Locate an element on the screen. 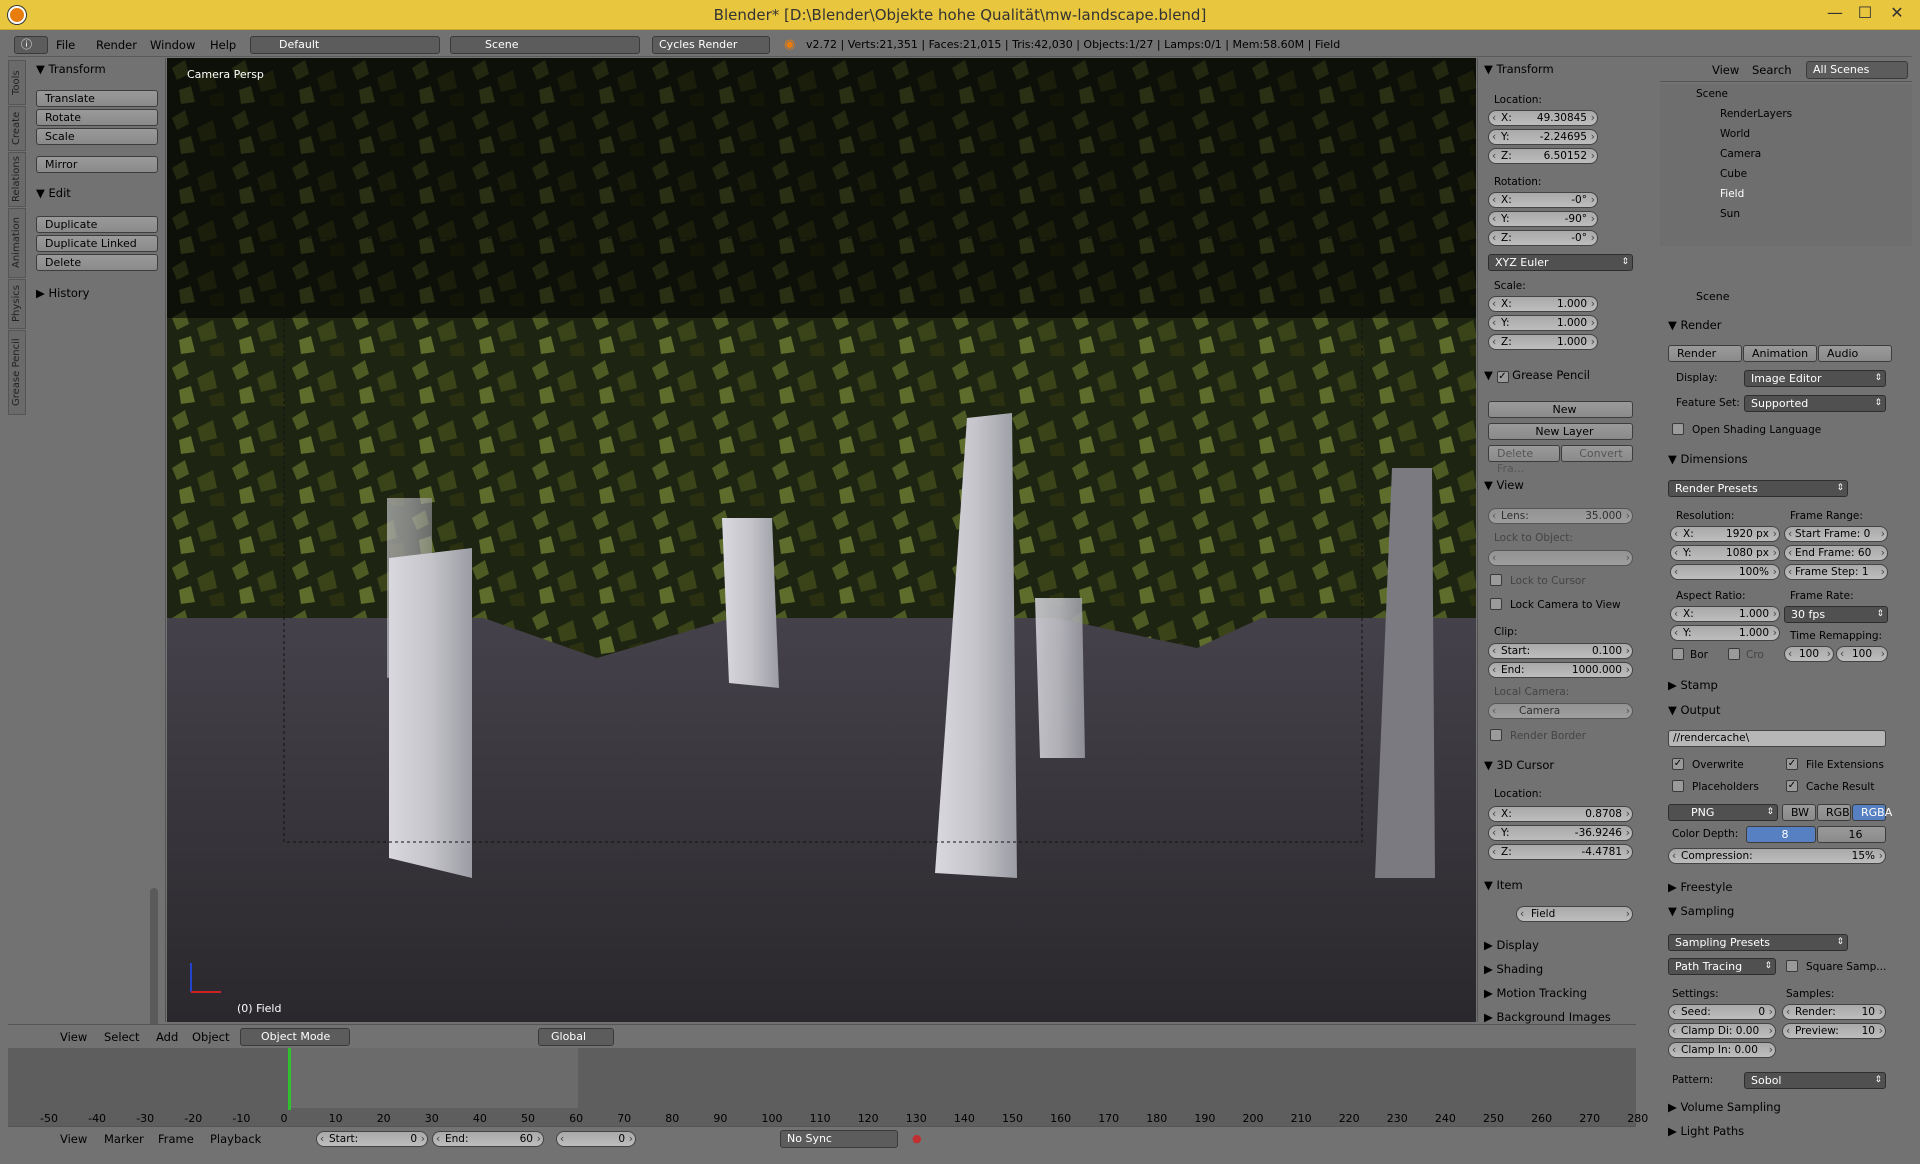 The height and width of the screenshot is (1164, 1920). bw-button: BW is located at coordinates (1799, 812).